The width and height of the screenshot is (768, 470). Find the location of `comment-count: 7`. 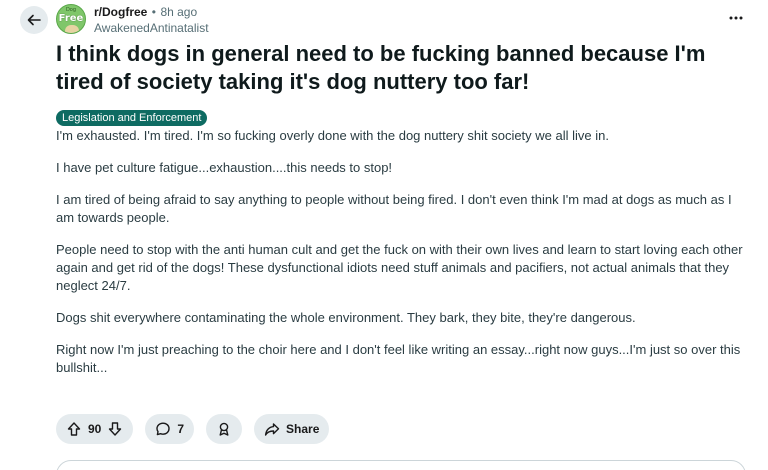

comment-count: 7 is located at coordinates (181, 429).